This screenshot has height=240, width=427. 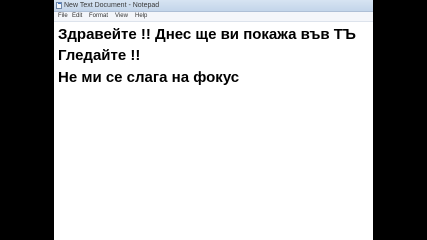 I want to click on window-title: New Text Document - Notepad, so click(x=112, y=5).